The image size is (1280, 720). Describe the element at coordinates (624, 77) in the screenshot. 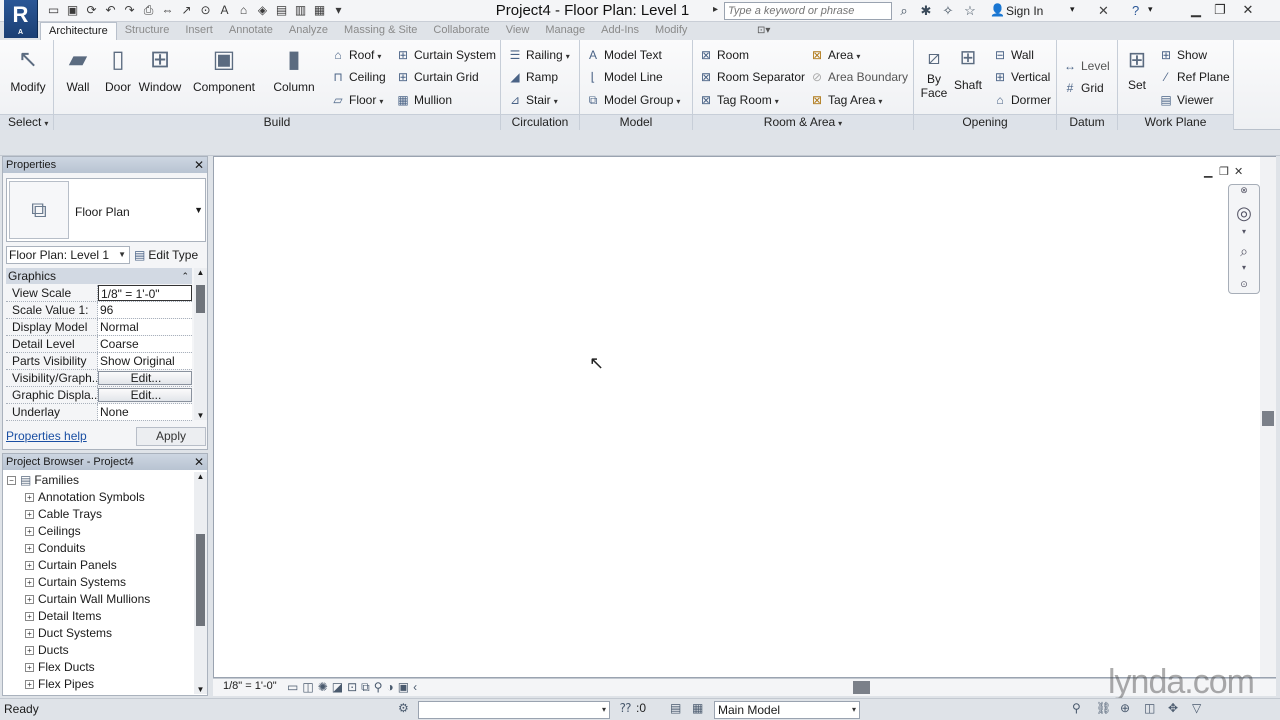

I see `model-line-button: ⌊ Model Line` at that location.